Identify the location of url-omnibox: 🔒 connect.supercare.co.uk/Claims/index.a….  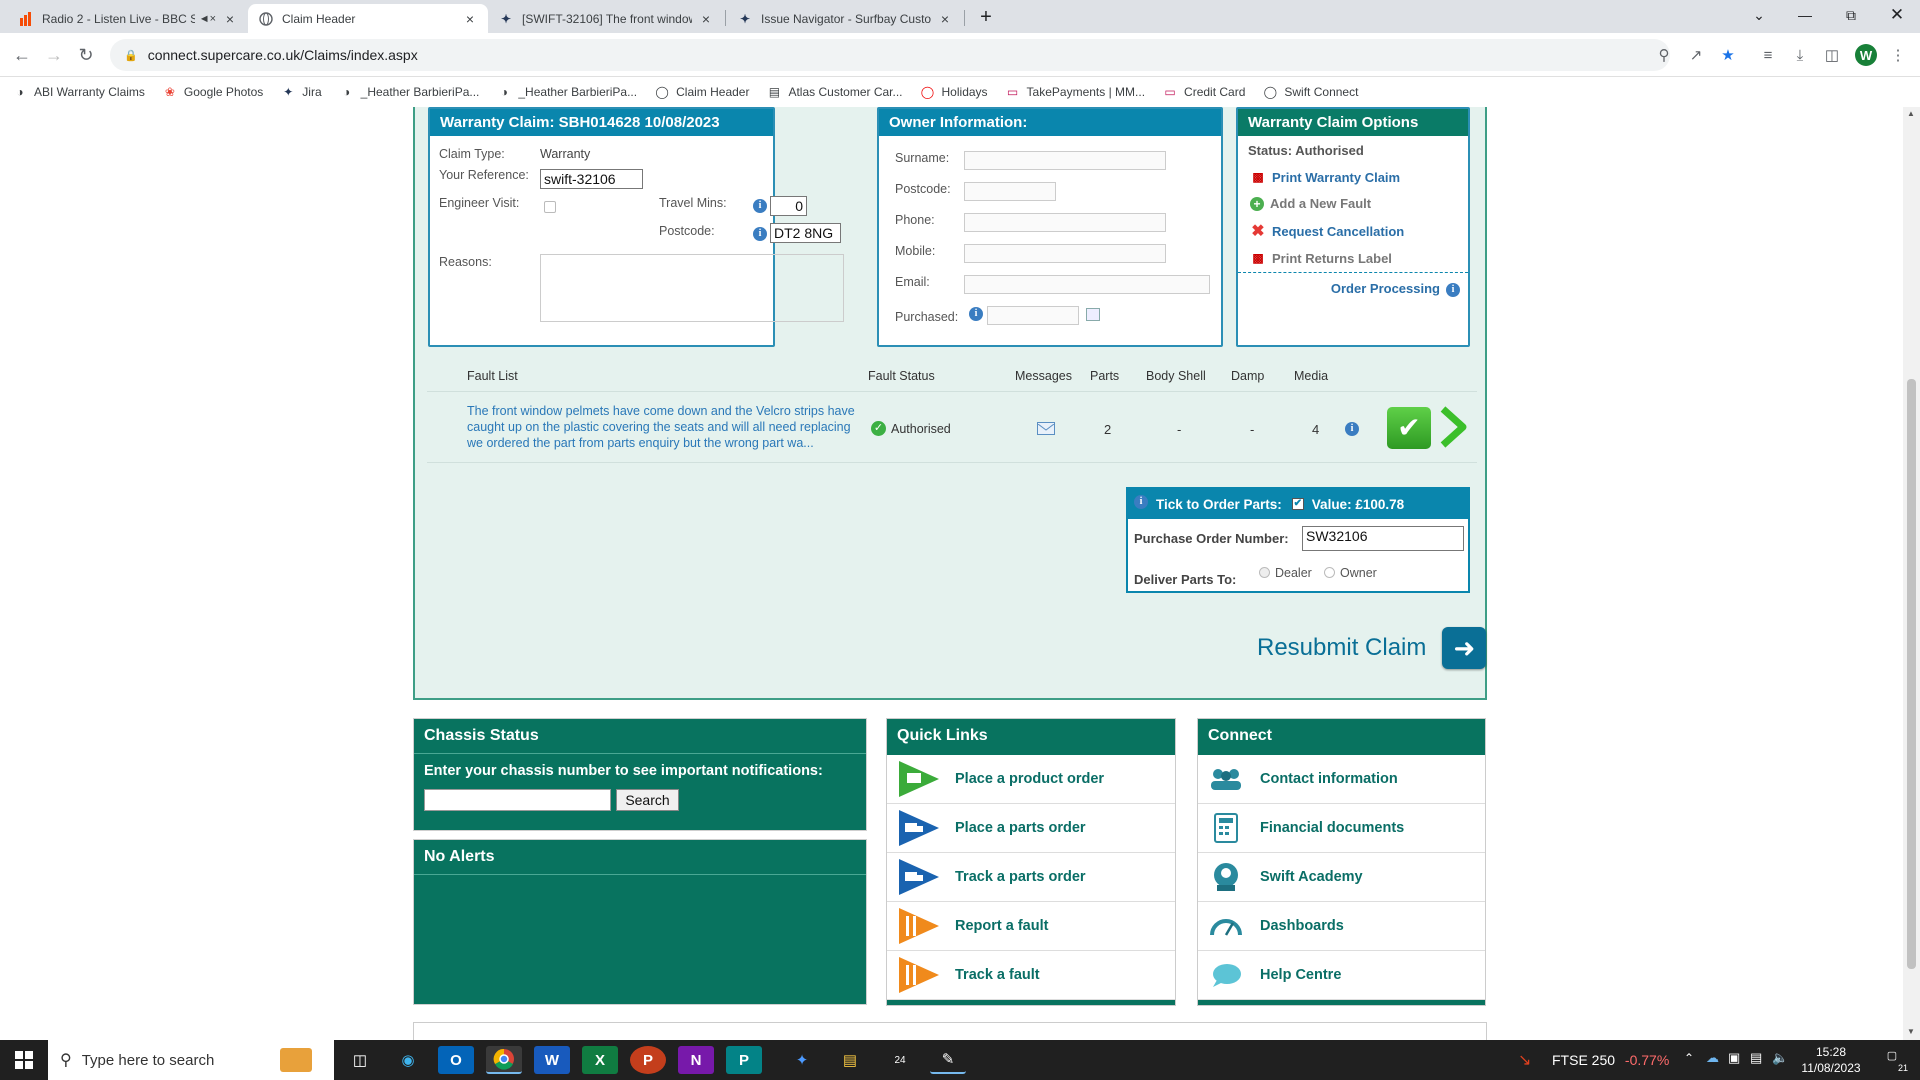
(890, 55).